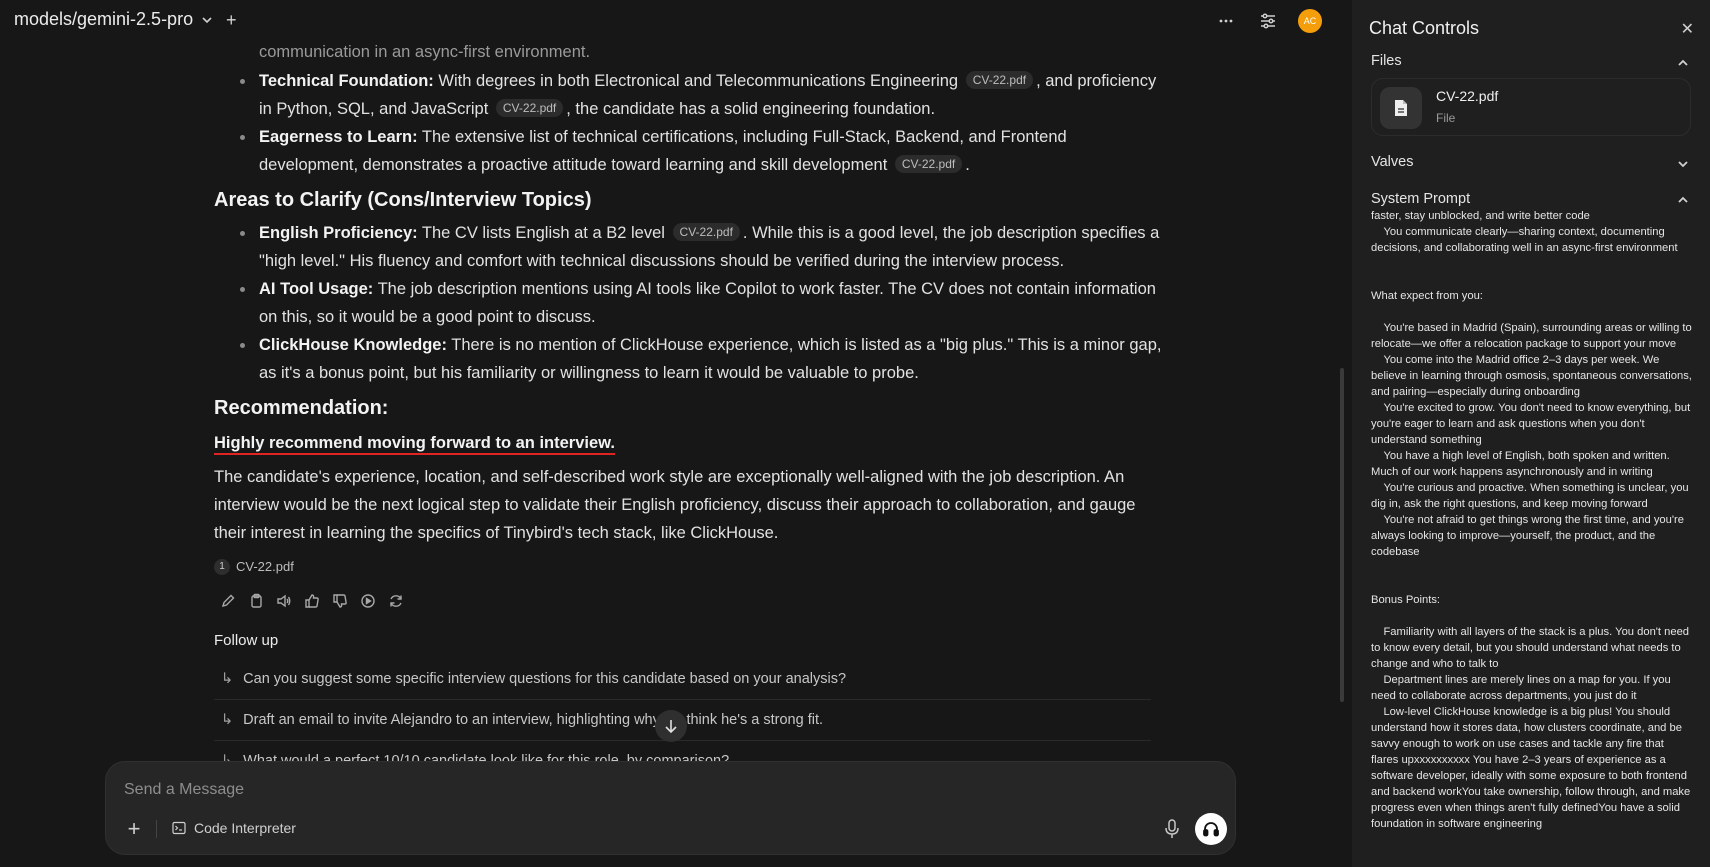  I want to click on terminal-icon, so click(179, 828).